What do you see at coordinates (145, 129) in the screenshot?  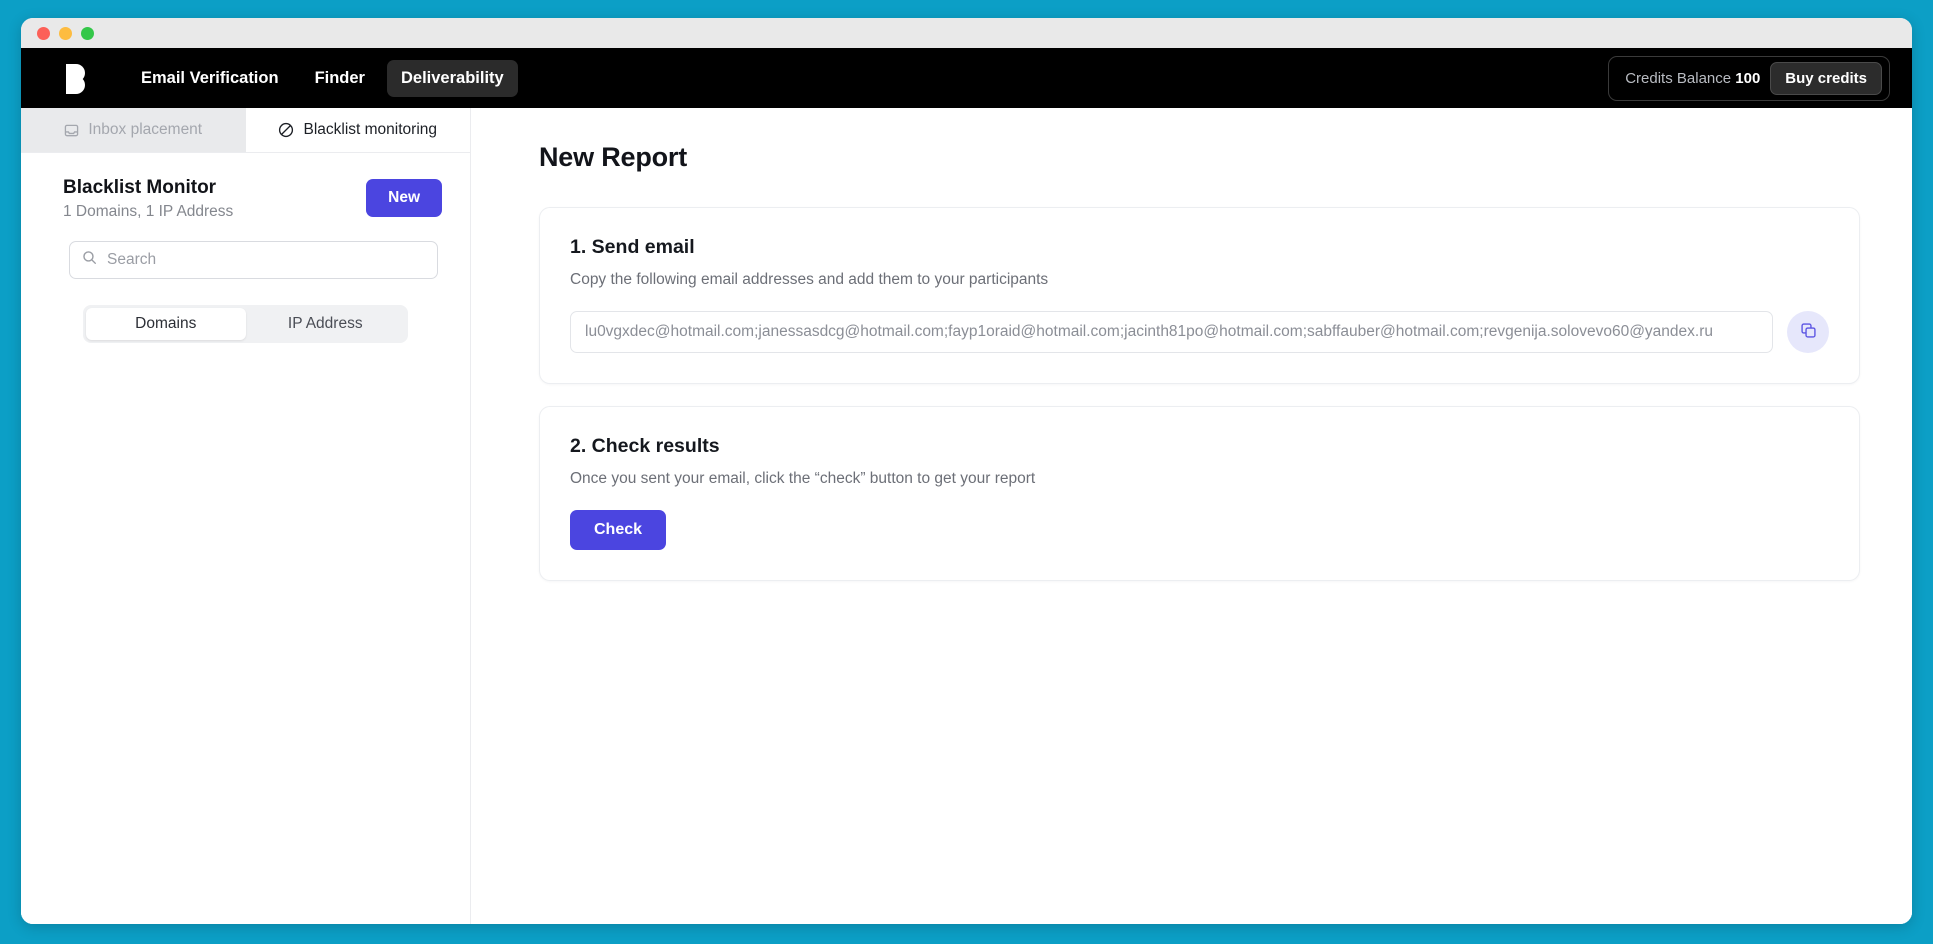 I see `tab-inbox-placement-label: Inbox placement` at bounding box center [145, 129].